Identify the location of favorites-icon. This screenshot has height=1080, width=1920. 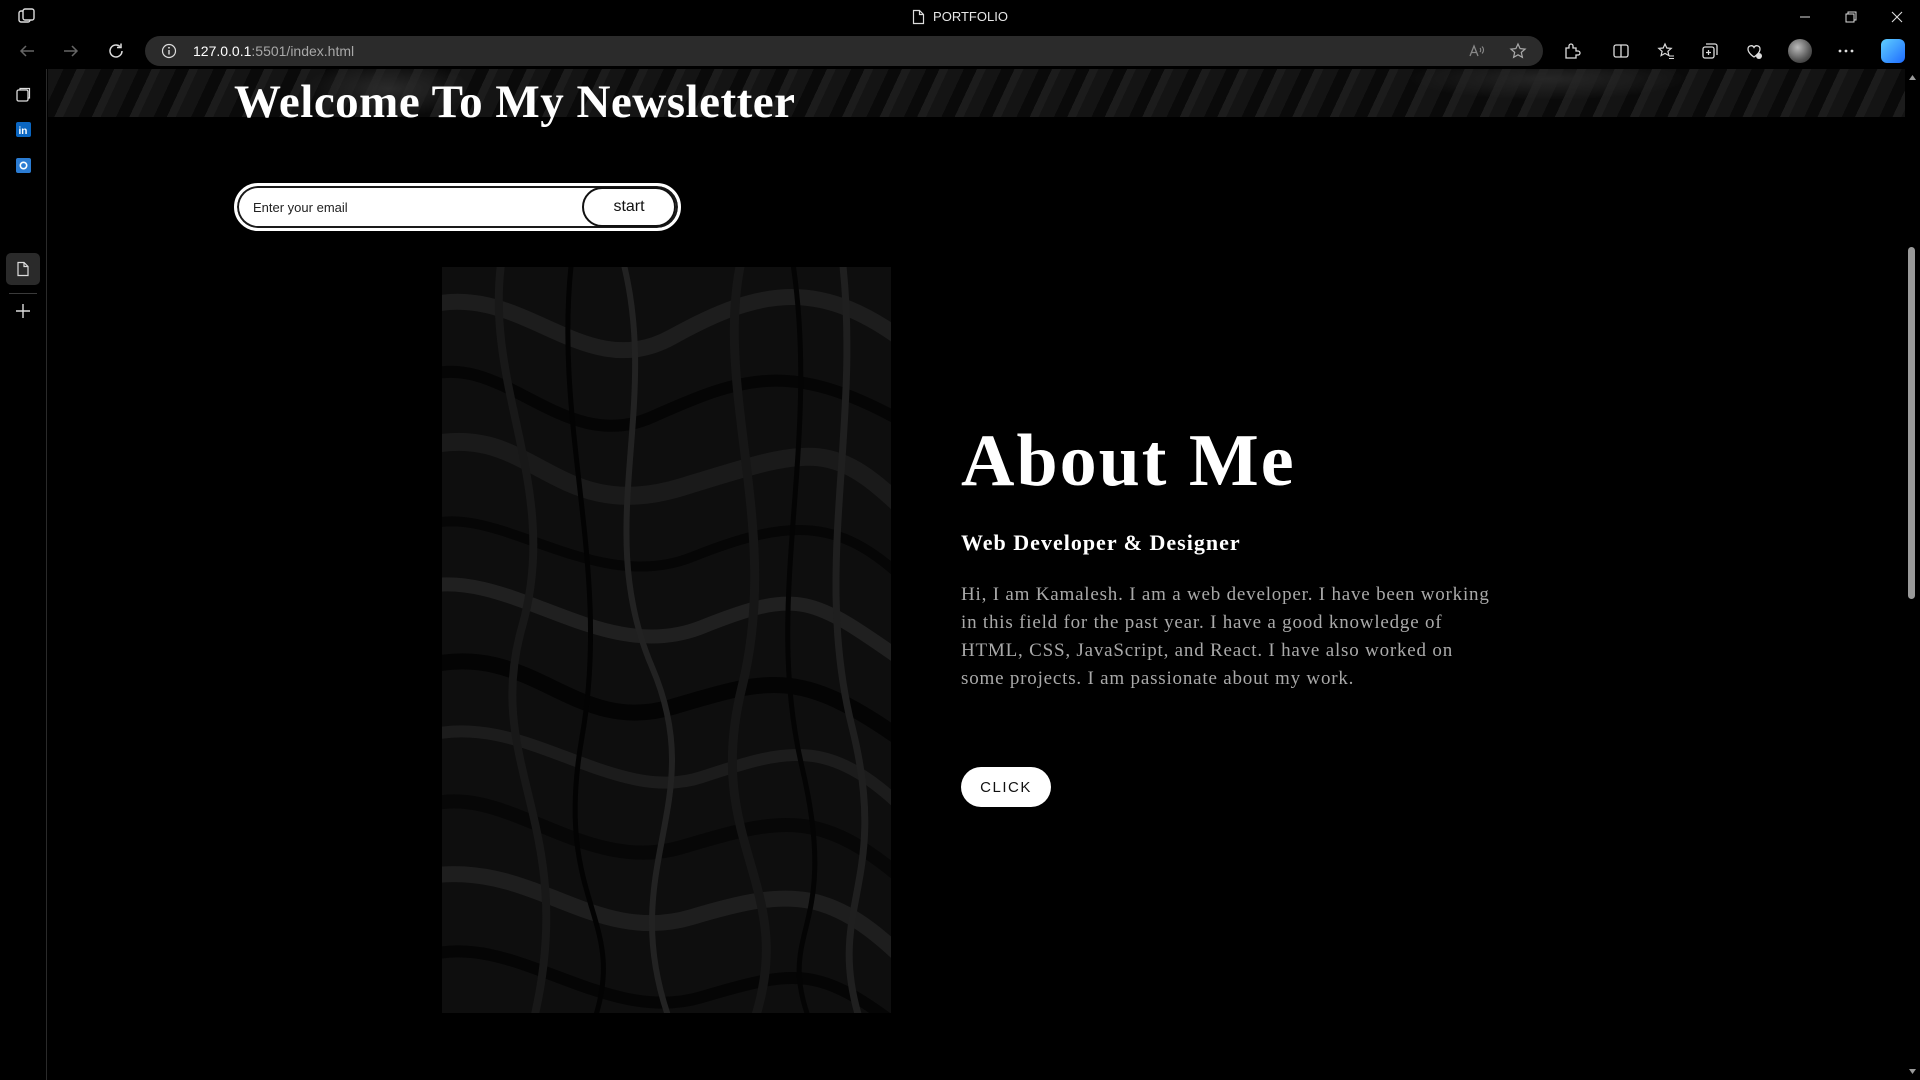
(1666, 51).